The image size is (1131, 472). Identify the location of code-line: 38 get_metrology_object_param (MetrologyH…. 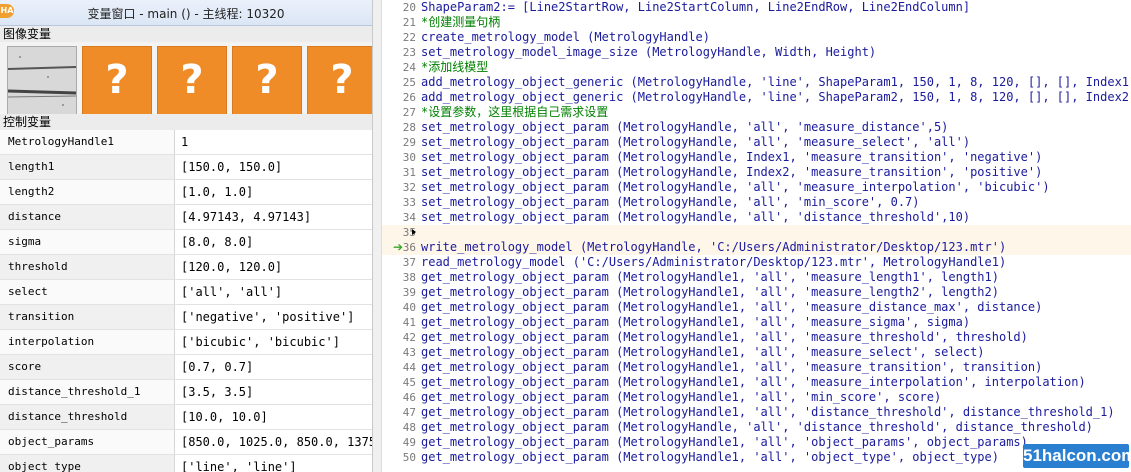
(756, 277).